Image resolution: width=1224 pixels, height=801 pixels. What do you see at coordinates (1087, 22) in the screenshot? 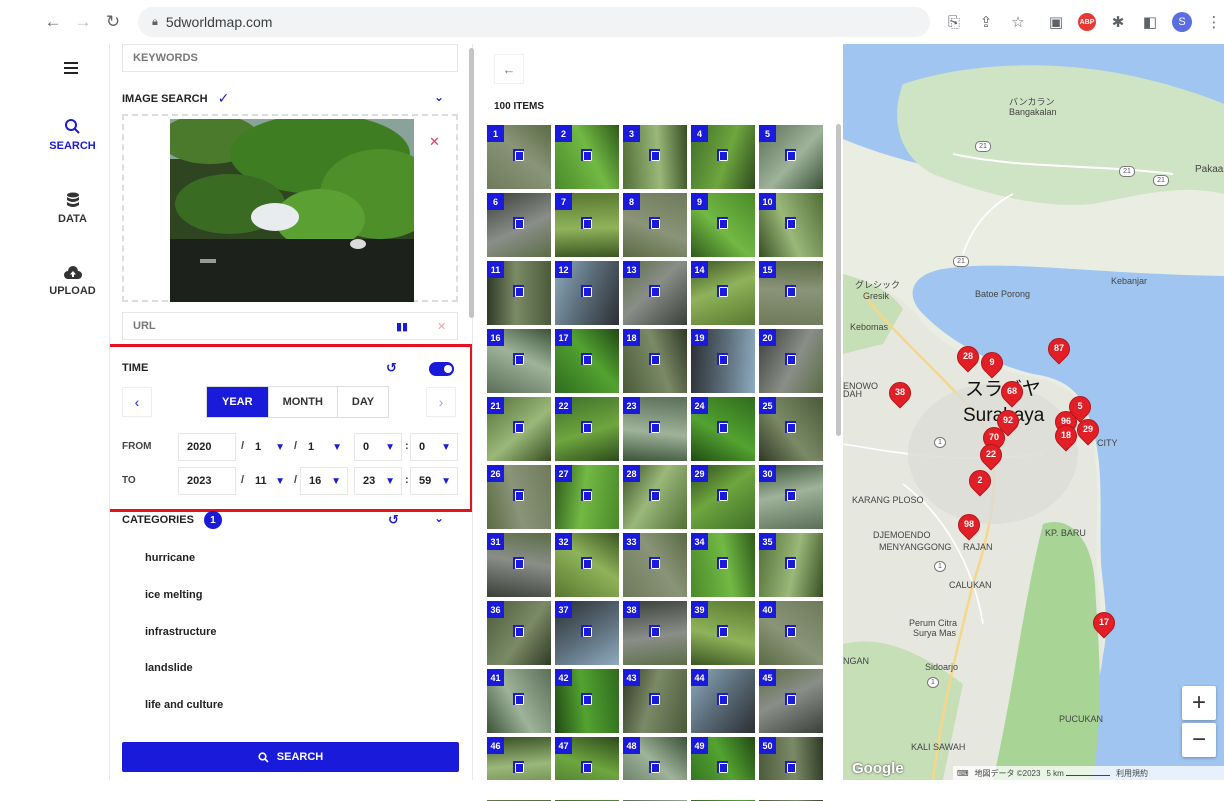
I see `abp-icon: ABP` at bounding box center [1087, 22].